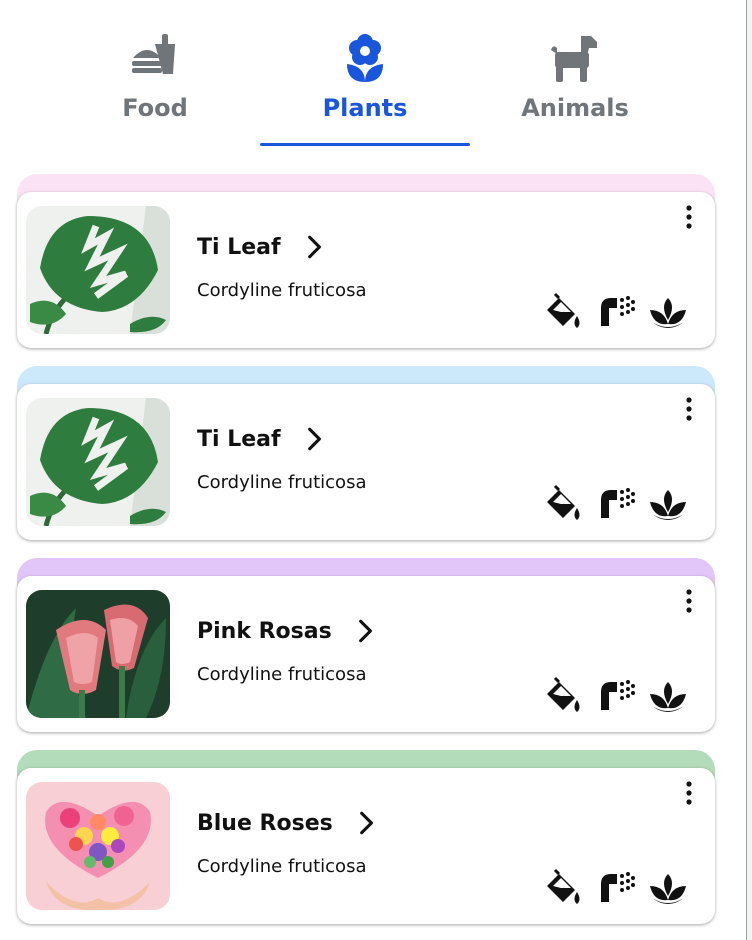 The image size is (752, 940). I want to click on category-tabs: Food Plants Animals, so click(365, 75).